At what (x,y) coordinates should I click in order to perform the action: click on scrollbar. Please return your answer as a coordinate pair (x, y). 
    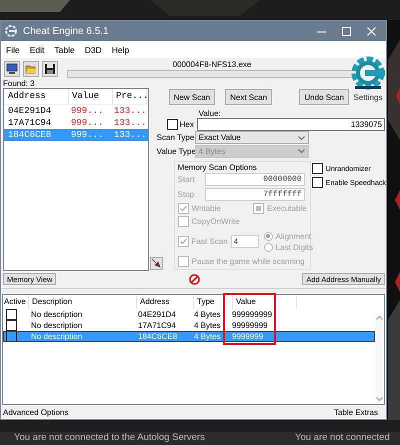
    Looking at the image, I should click on (379, 358).